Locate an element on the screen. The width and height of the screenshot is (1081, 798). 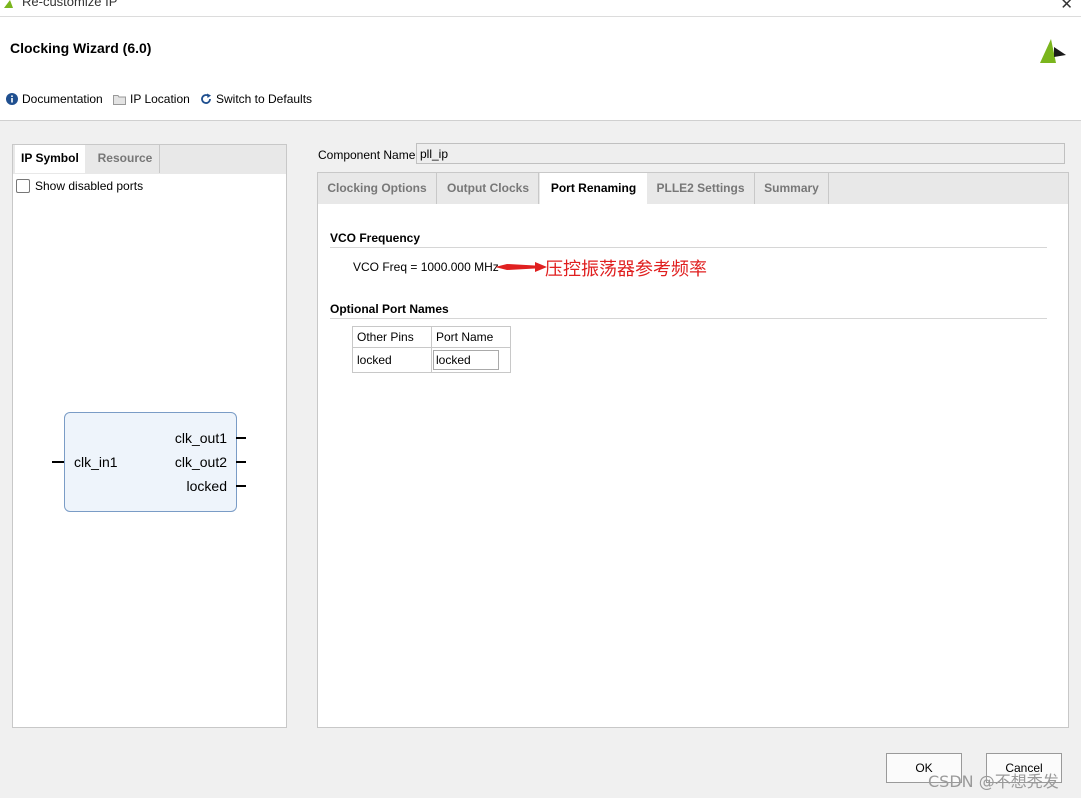
window-title: Re-customize IP is located at coordinates (70, 4).